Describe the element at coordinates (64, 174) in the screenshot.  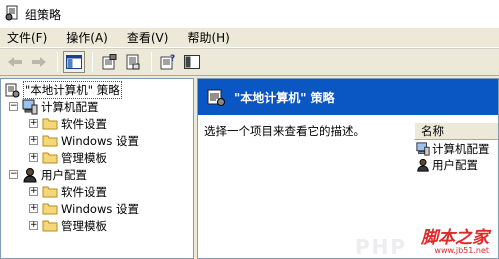
I see `tree-label: 用户配置` at that location.